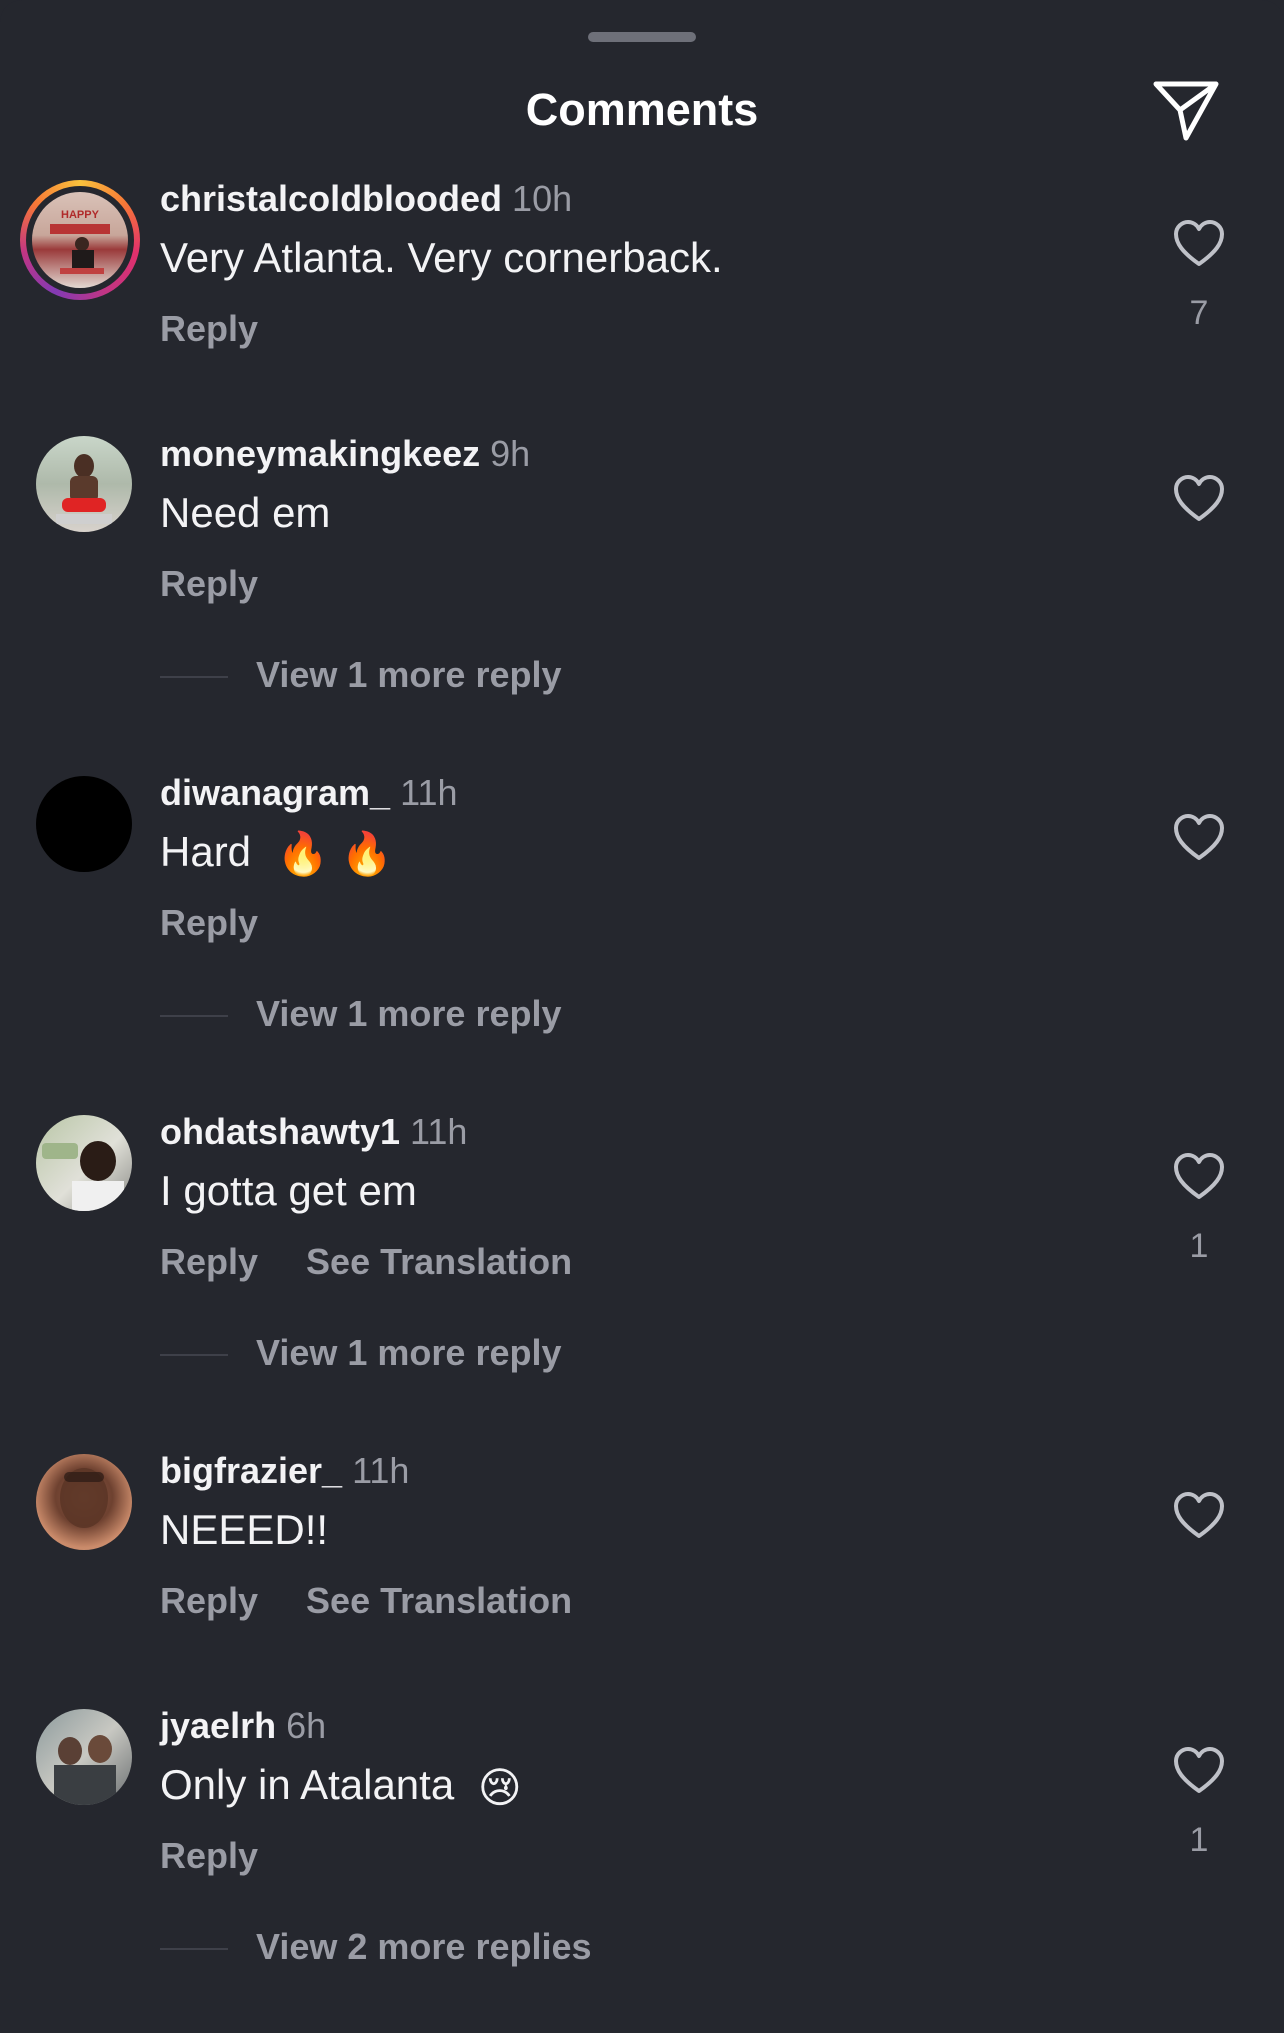 This screenshot has height=2033, width=1284. I want to click on page-title: Comments, so click(642, 109).